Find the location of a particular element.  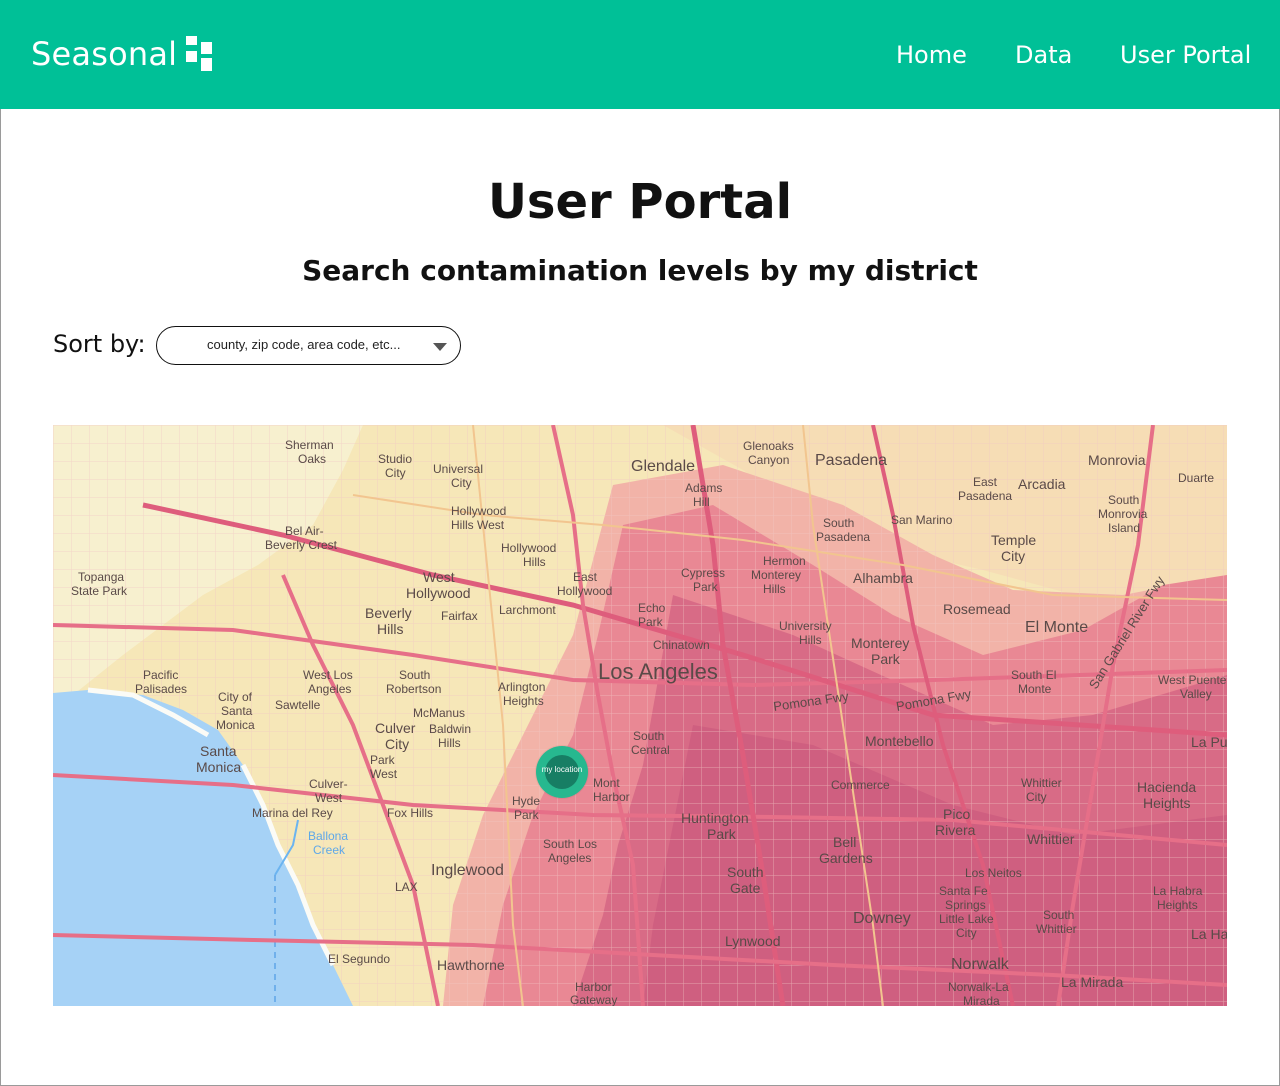

brand-logo: Seasonal is located at coordinates (122, 54).